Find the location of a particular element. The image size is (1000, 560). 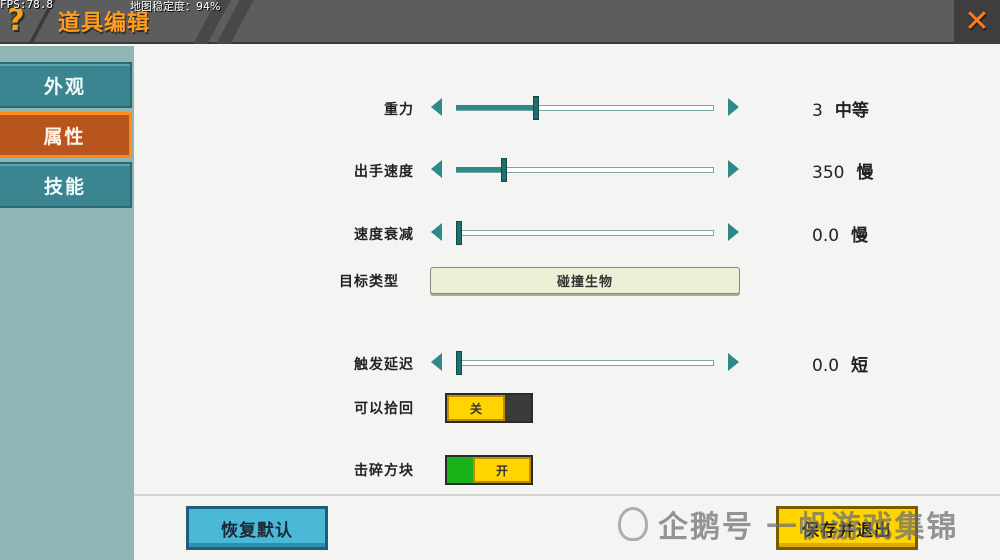

slider-label: 触发延迟 is located at coordinates (384, 365).